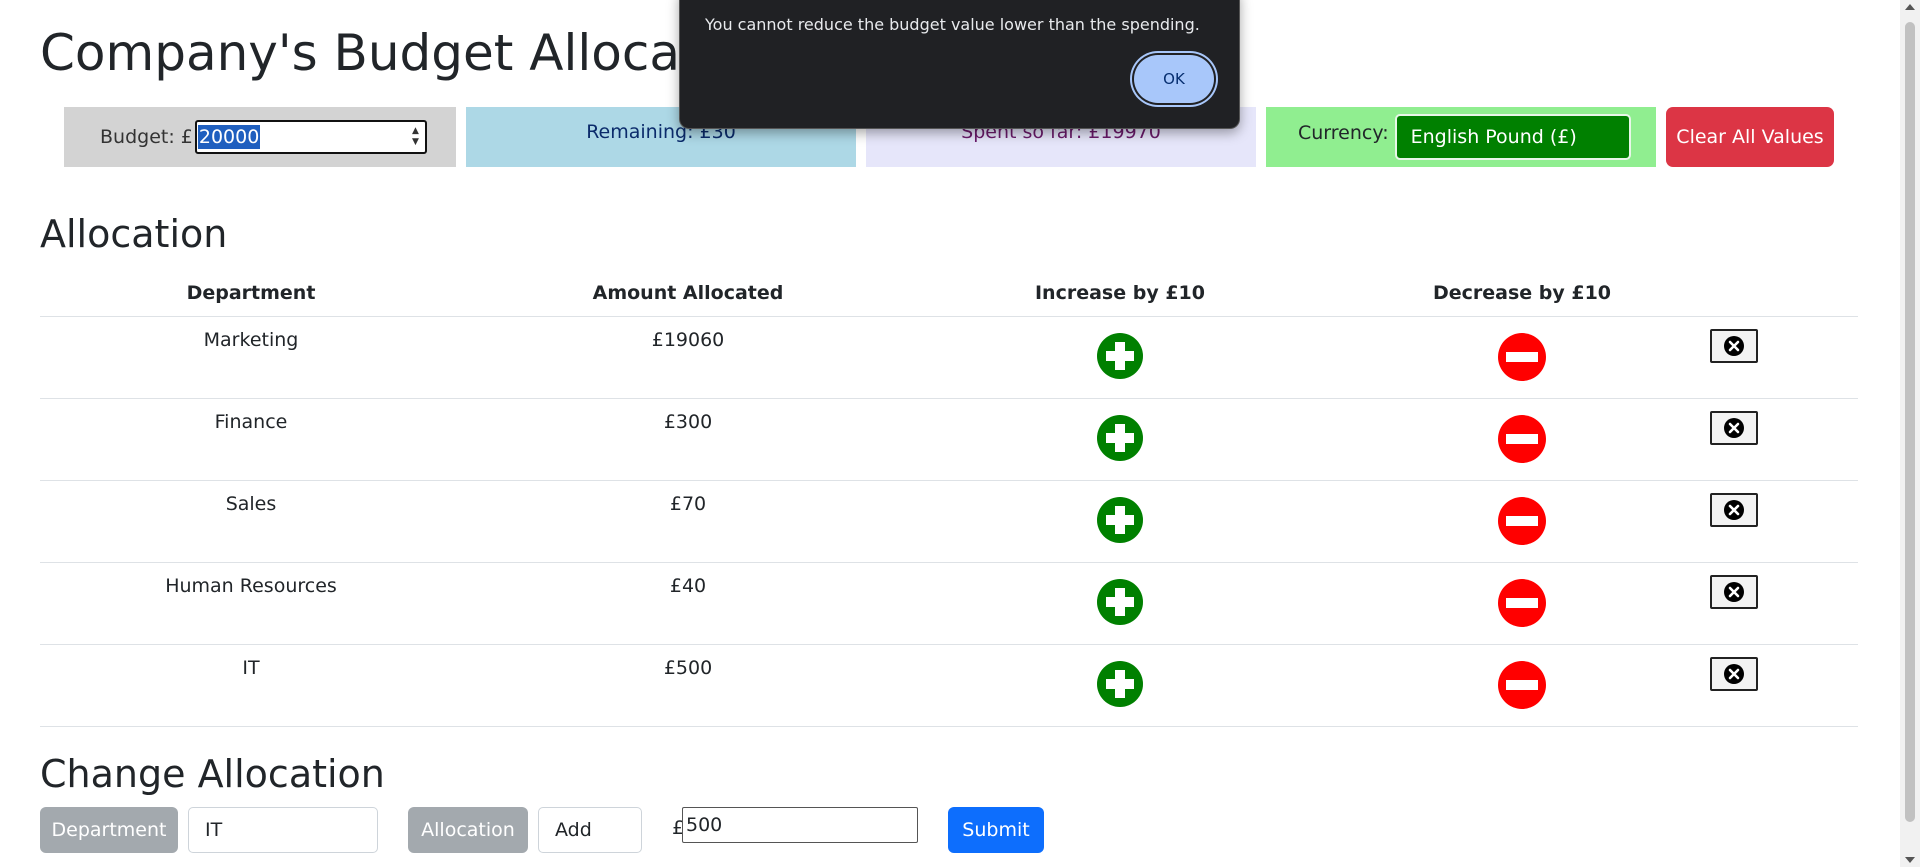  I want to click on spin-down-icon: ▼, so click(415, 142).